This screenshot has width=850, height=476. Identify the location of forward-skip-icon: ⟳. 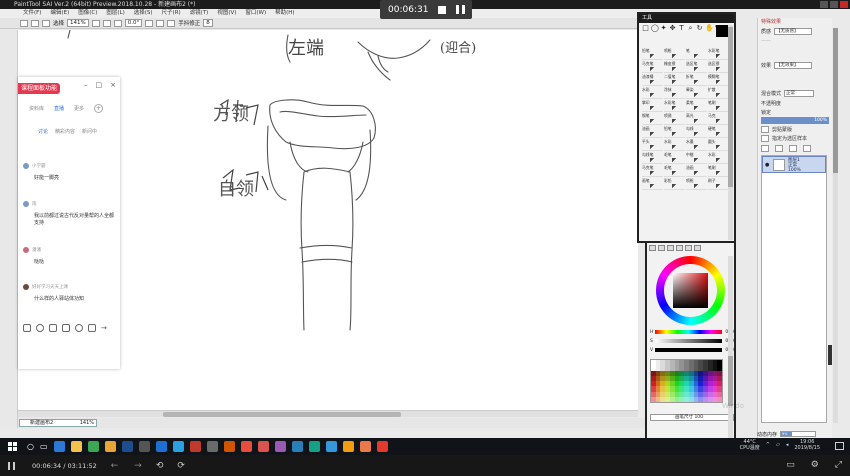
(181, 466).